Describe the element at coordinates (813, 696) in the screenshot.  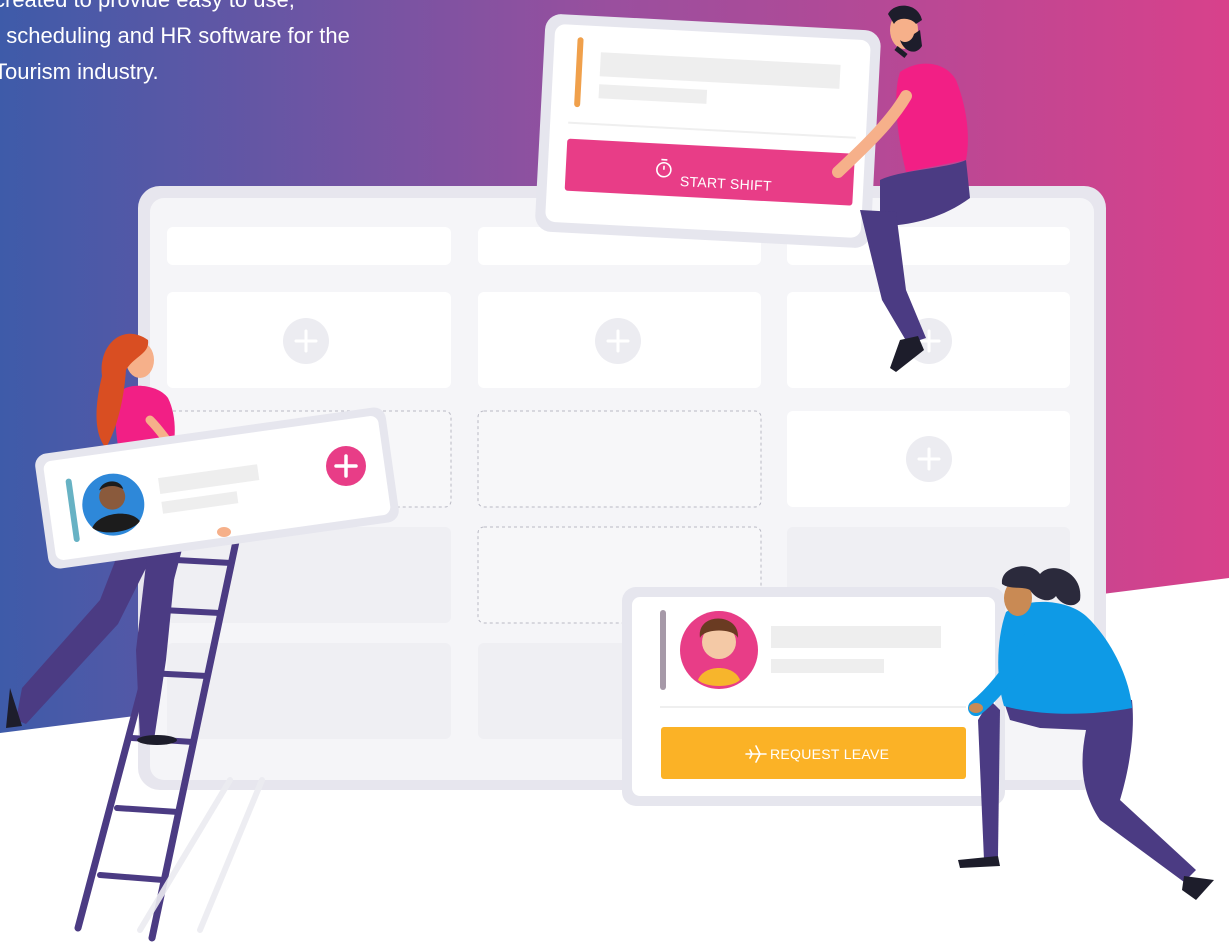
I see `request-leave-card` at that location.